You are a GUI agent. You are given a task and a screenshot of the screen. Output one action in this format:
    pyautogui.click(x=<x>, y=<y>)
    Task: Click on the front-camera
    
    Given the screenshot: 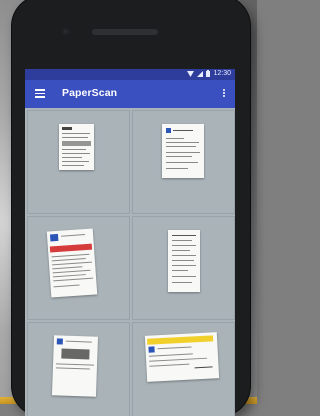 What is the action you would take?
    pyautogui.click(x=65, y=31)
    